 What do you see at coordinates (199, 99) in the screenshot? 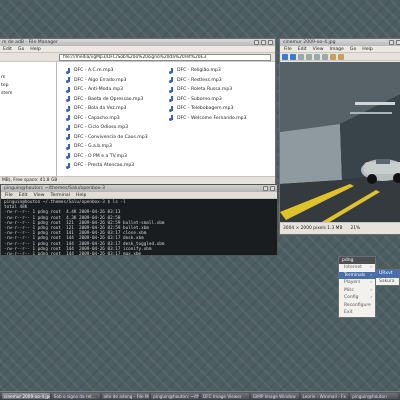
I see `file-name: DFC - Suborno.mp3` at bounding box center [199, 99].